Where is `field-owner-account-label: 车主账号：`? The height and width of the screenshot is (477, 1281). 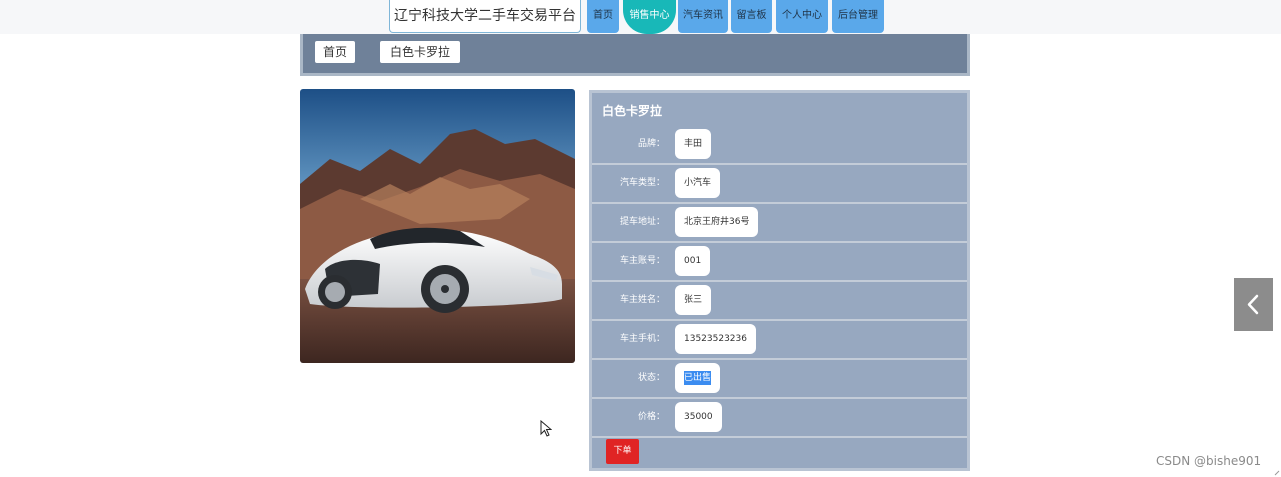 field-owner-account-label: 车主账号： is located at coordinates (642, 261).